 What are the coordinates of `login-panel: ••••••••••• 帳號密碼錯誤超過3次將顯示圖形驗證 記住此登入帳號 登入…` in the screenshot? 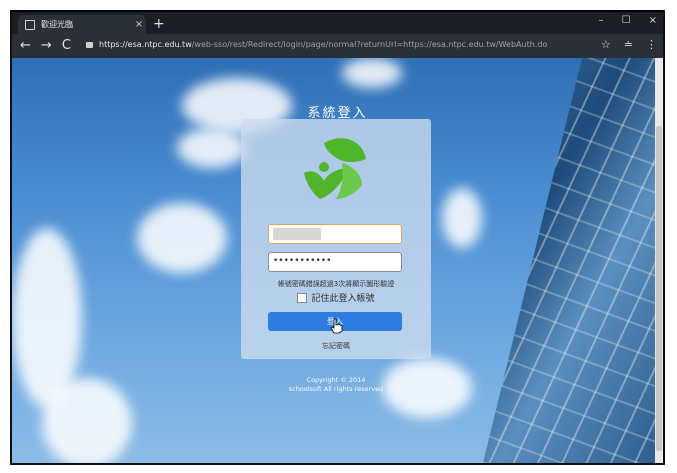 It's located at (336, 239).